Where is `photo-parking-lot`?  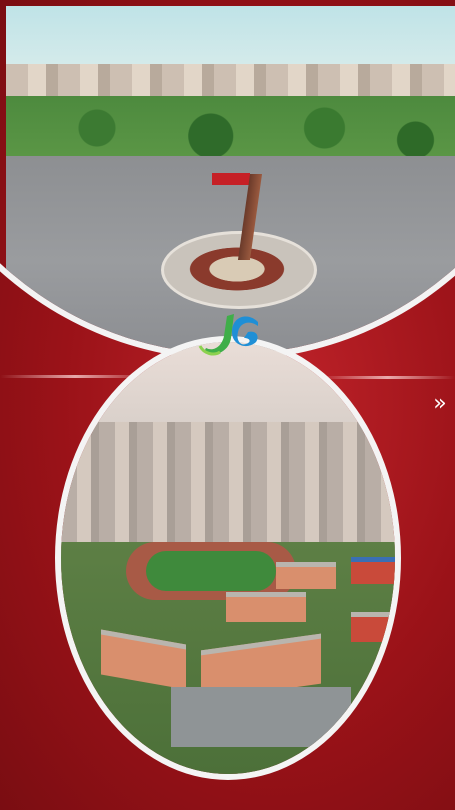
photo-parking-lot is located at coordinates (261, 717).